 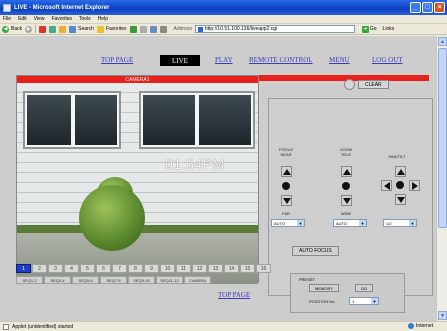 What do you see at coordinates (57, 280) in the screenshot?
I see `sequence-button: SEQ3-4` at bounding box center [57, 280].